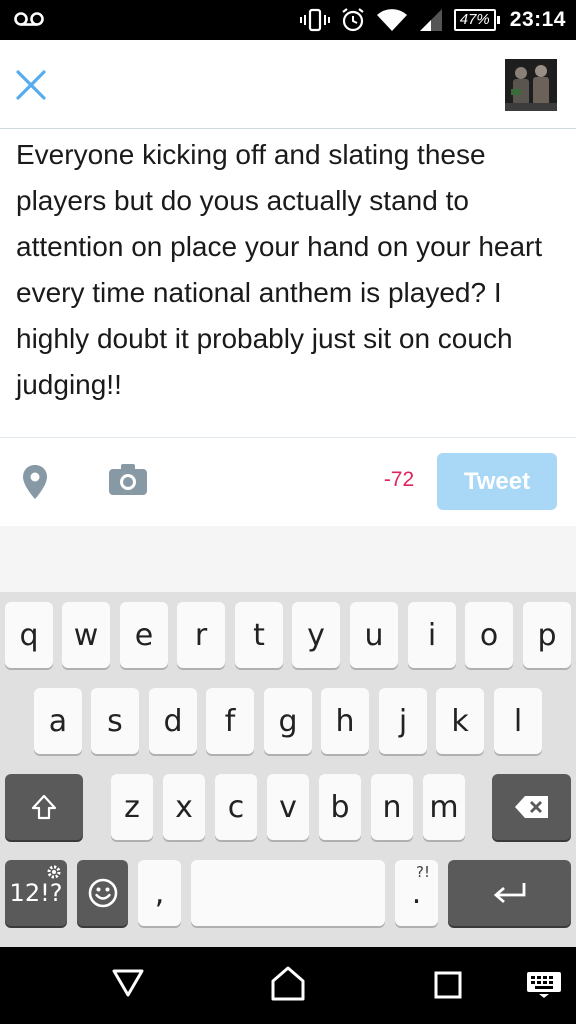 This screenshot has height=1024, width=576. What do you see at coordinates (29, 635) in the screenshot?
I see `key-q: q` at bounding box center [29, 635].